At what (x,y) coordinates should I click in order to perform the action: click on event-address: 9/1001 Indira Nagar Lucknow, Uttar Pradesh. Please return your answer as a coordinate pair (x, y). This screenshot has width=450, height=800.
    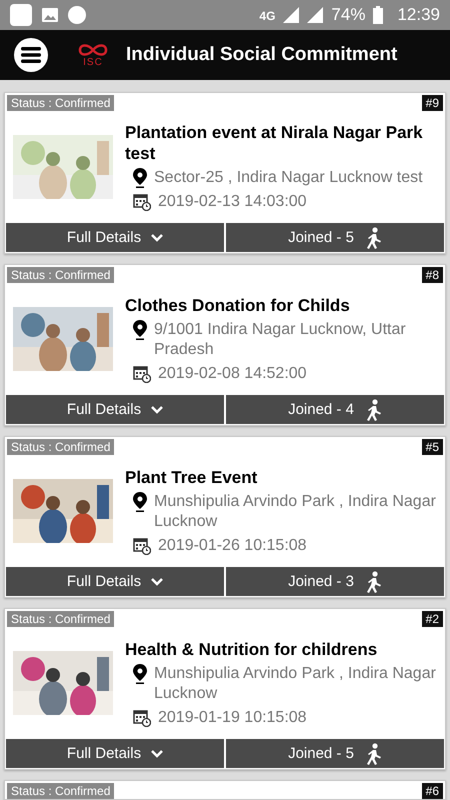
    Looking at the image, I should click on (280, 340).